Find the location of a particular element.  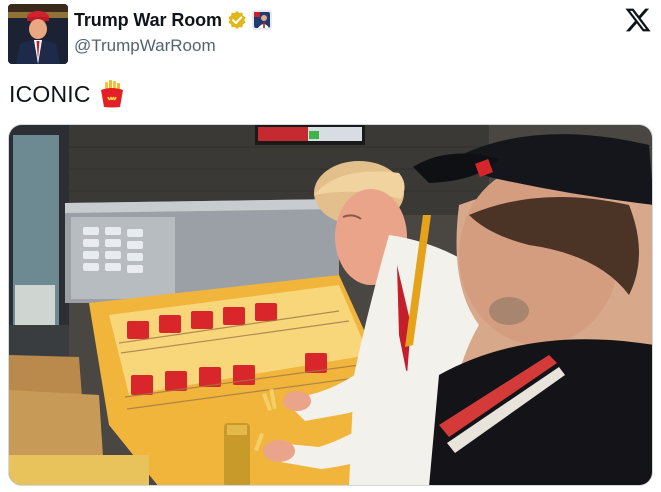

affiliate-badge-icon is located at coordinates (261, 20).